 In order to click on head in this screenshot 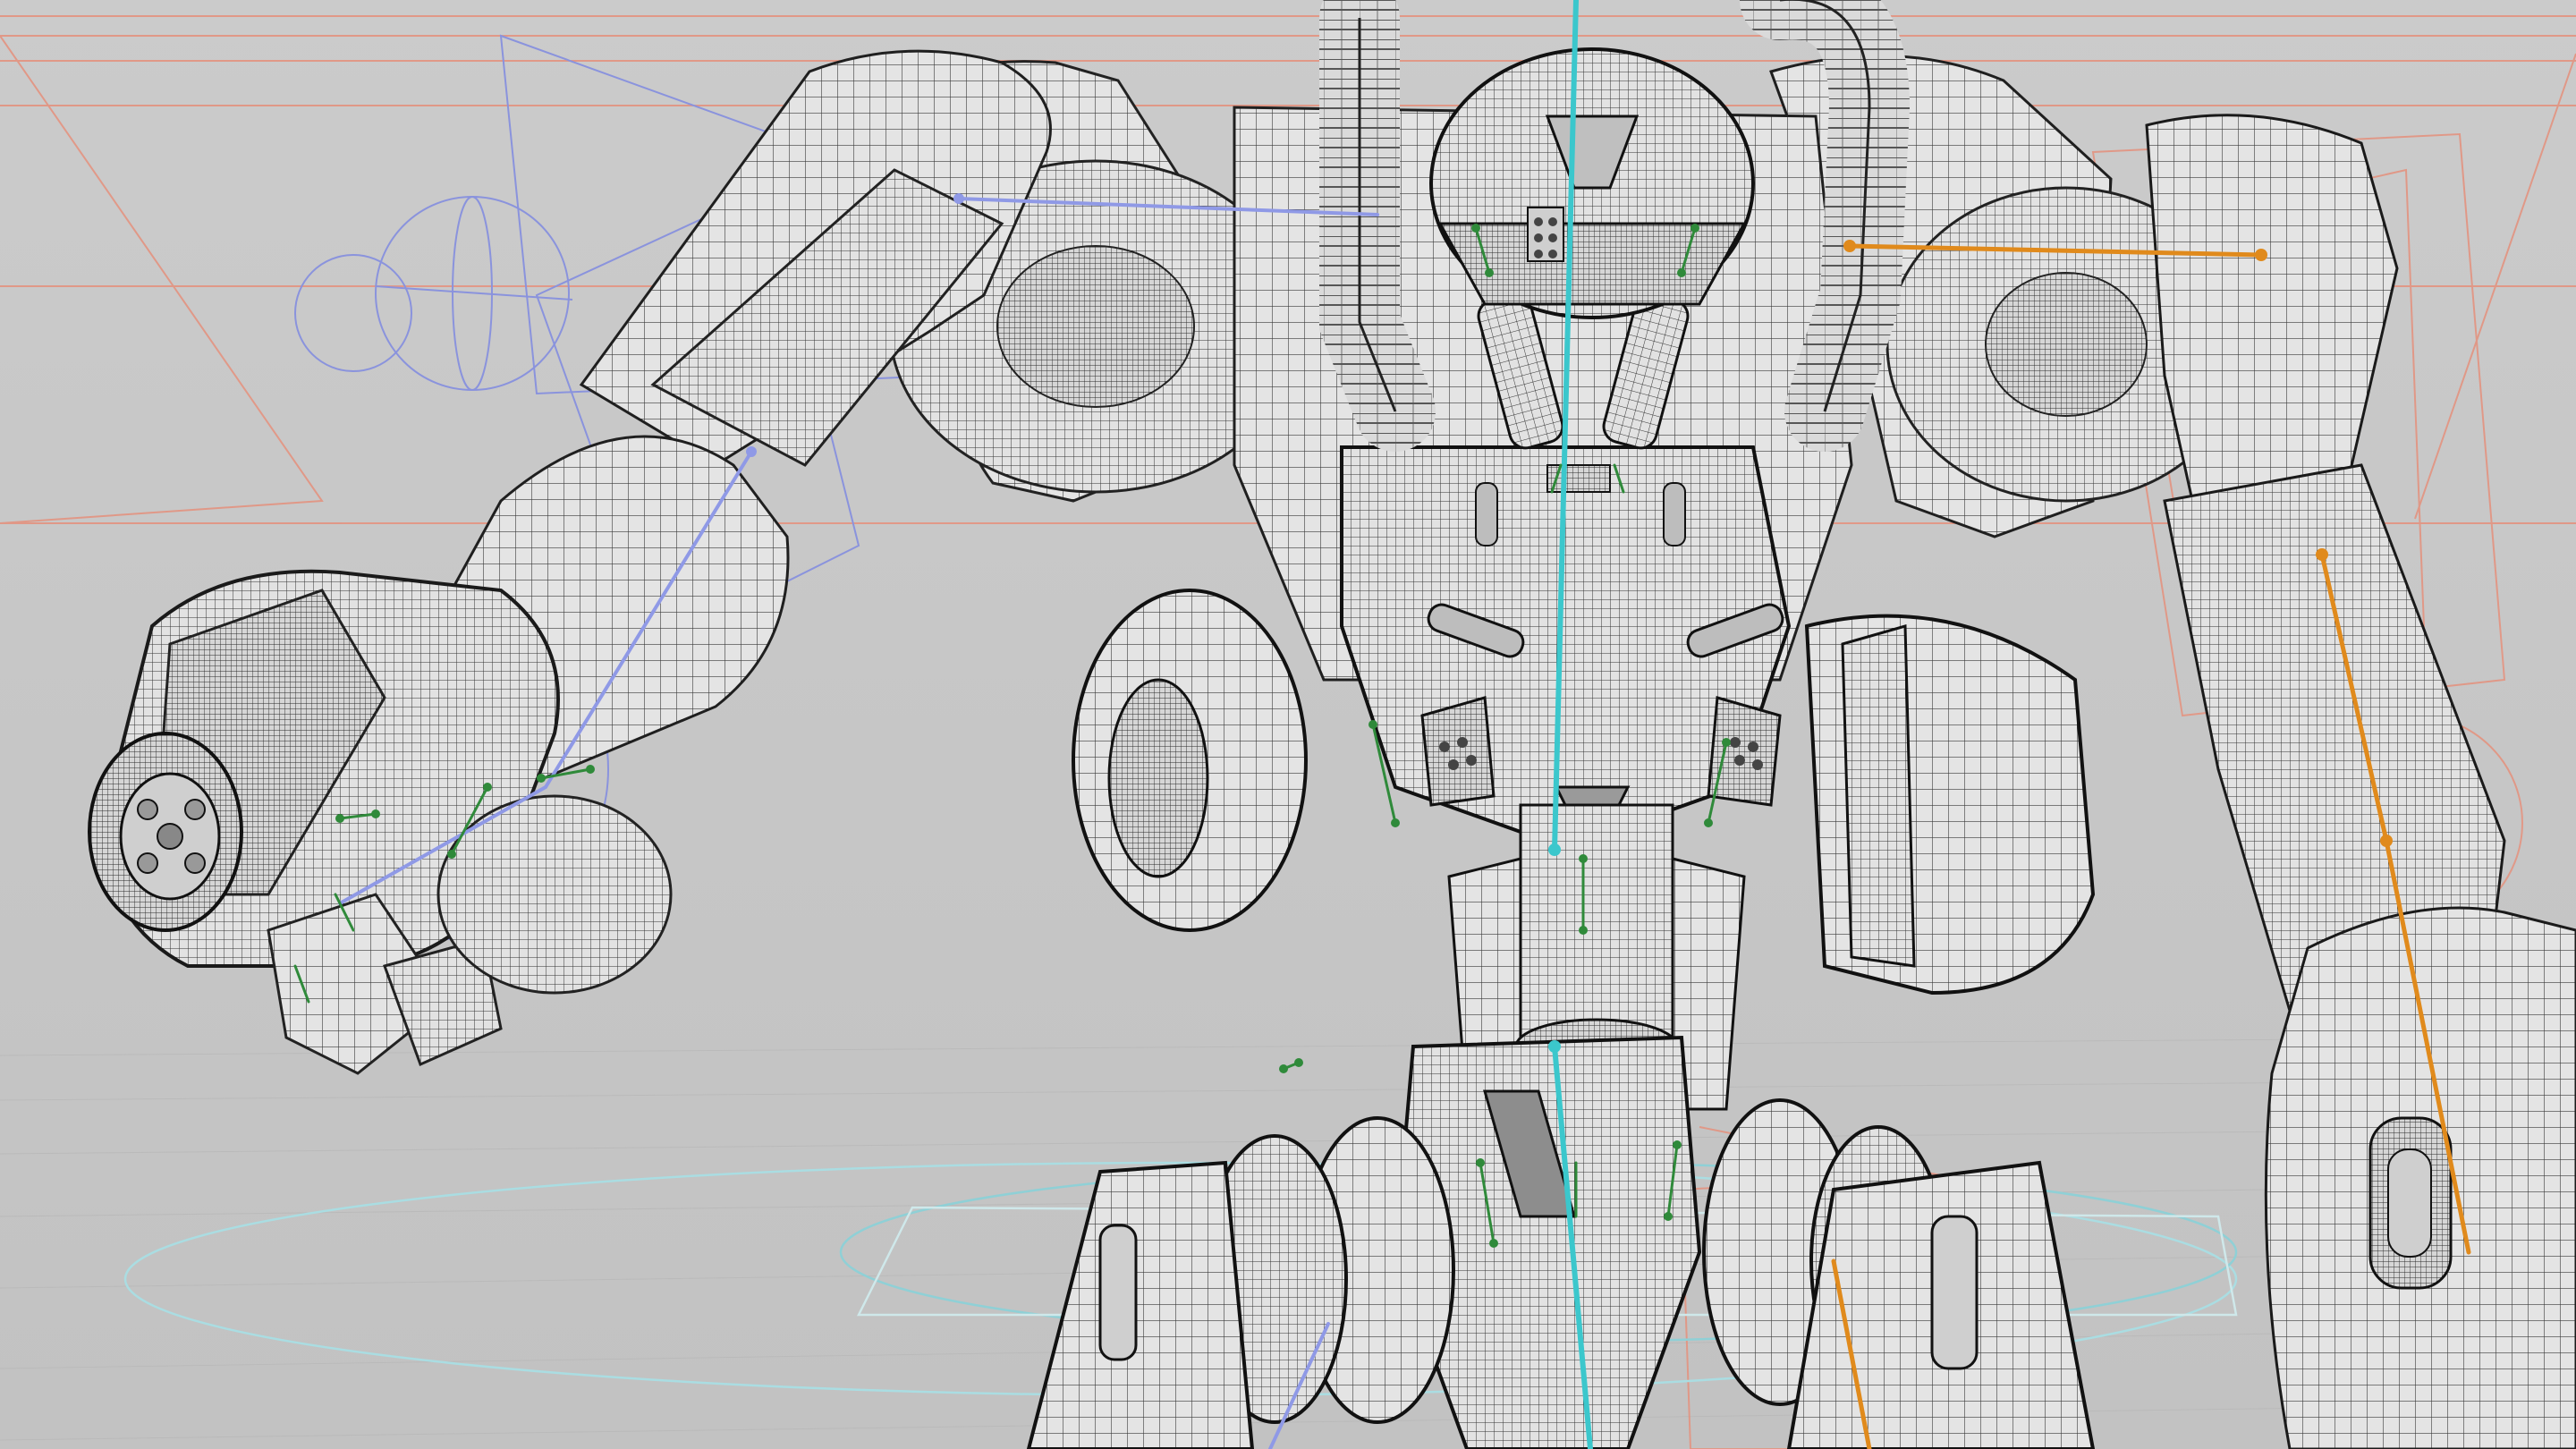, I will do `click(1592, 183)`.